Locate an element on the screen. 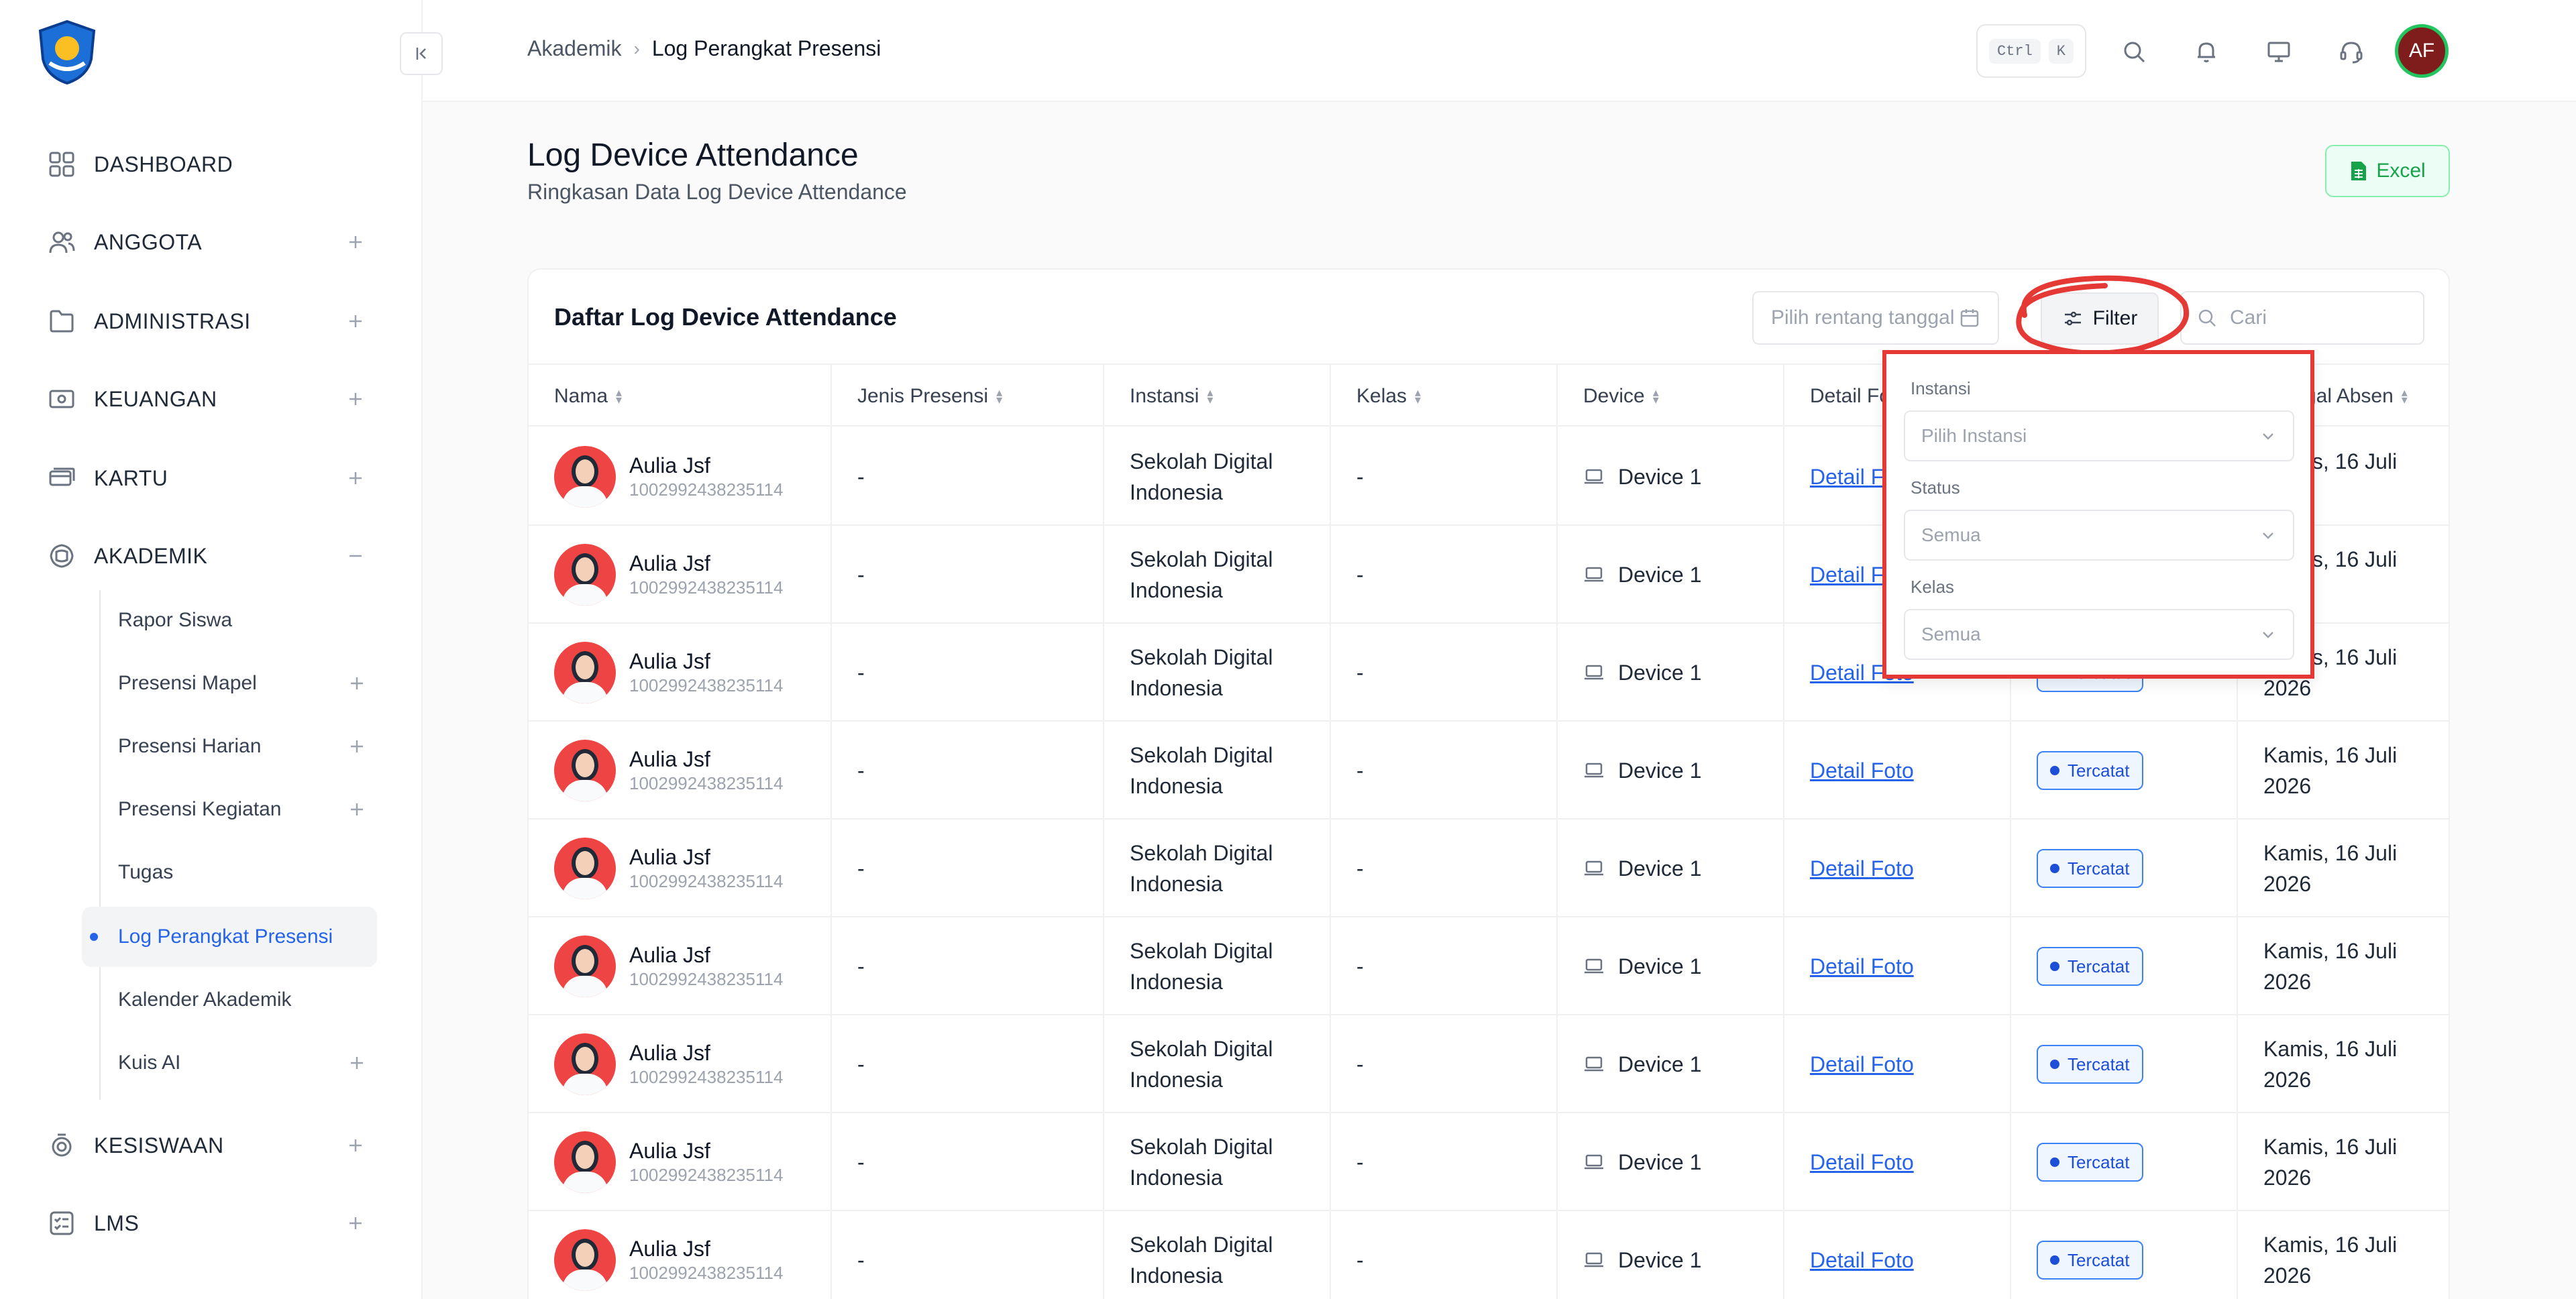 Image resolution: width=2576 pixels, height=1299 pixels. sidebar-sub-kuis-ai: Kuis AI is located at coordinates (229, 1063).